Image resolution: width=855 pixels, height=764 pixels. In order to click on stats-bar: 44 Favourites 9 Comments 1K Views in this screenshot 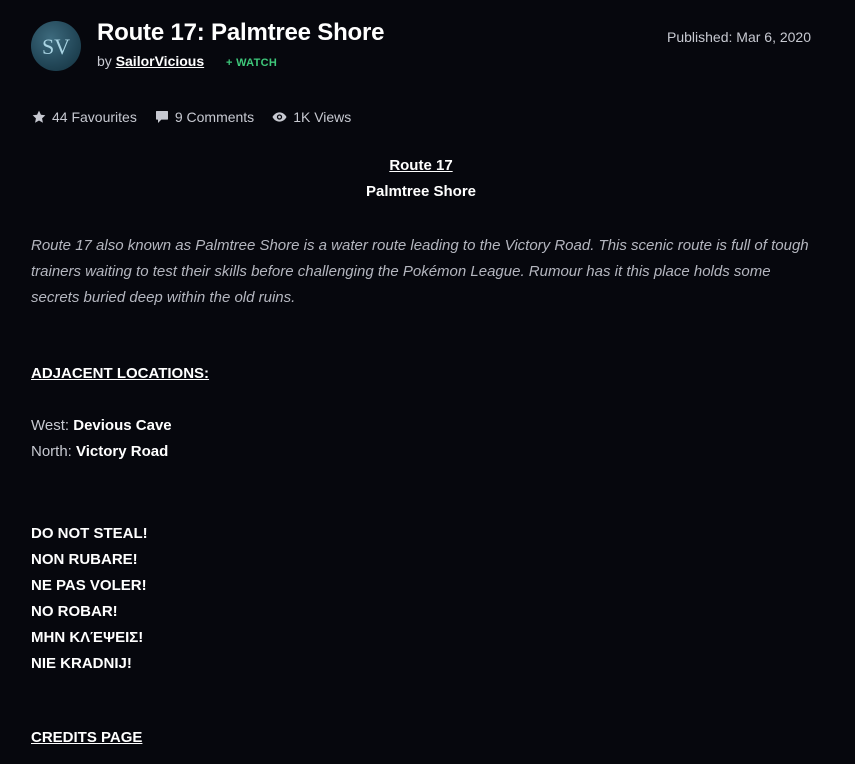, I will do `click(199, 117)`.